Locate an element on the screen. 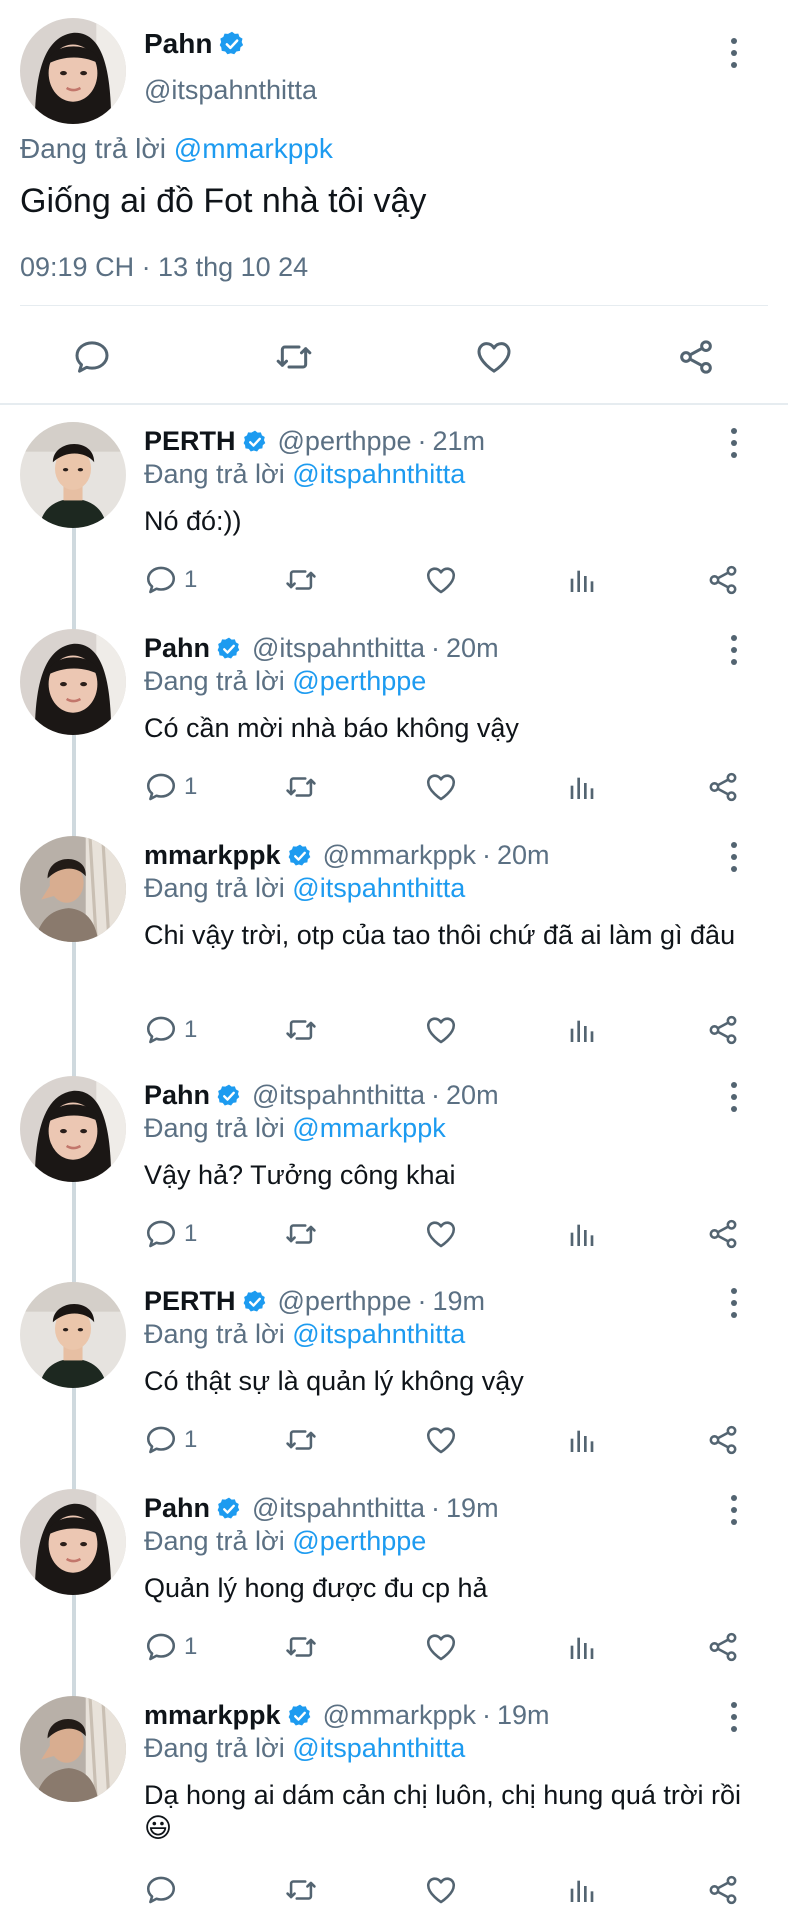  like-icon is located at coordinates (441, 1890).